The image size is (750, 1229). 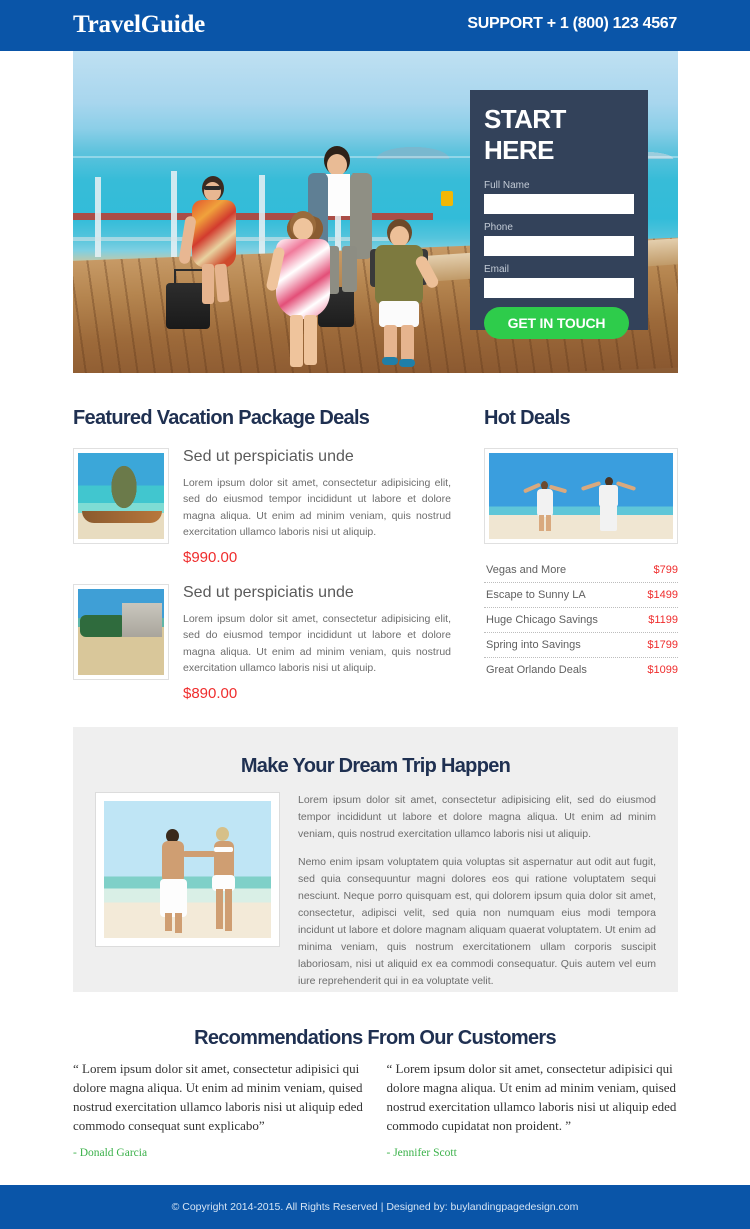 What do you see at coordinates (421, 1153) in the screenshot?
I see `testimonial-author: - Jennifer Scott` at bounding box center [421, 1153].